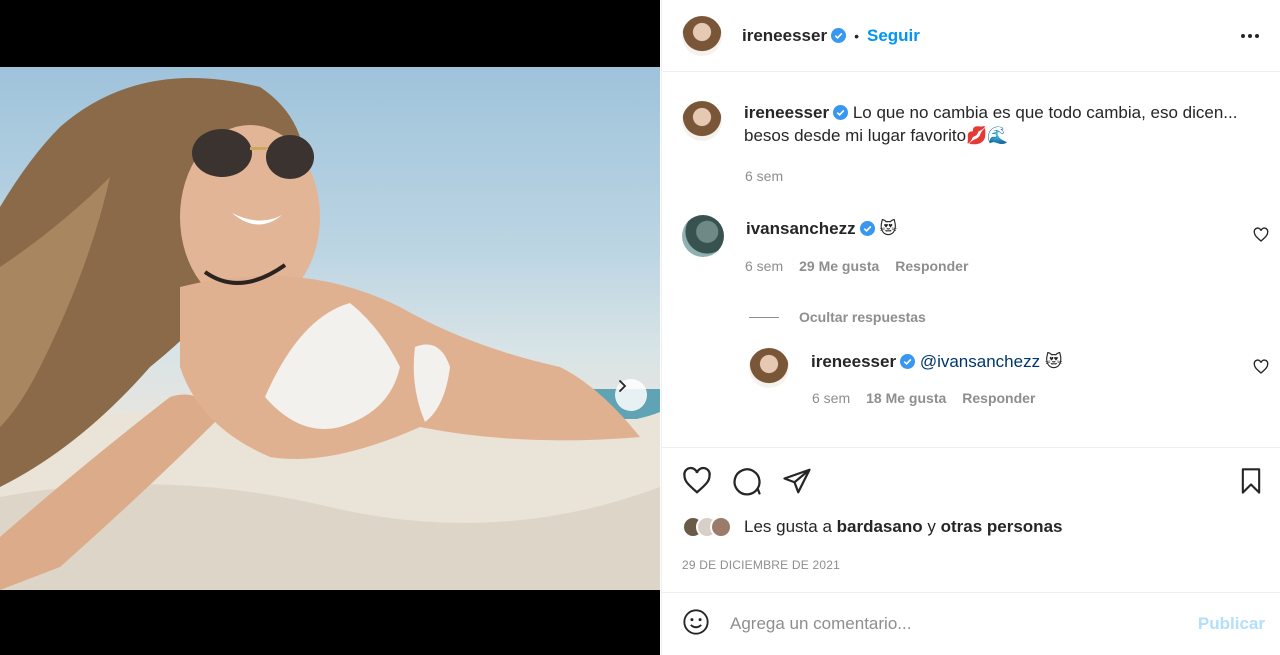  Describe the element at coordinates (697, 480) in the screenshot. I see `heart-icon` at that location.